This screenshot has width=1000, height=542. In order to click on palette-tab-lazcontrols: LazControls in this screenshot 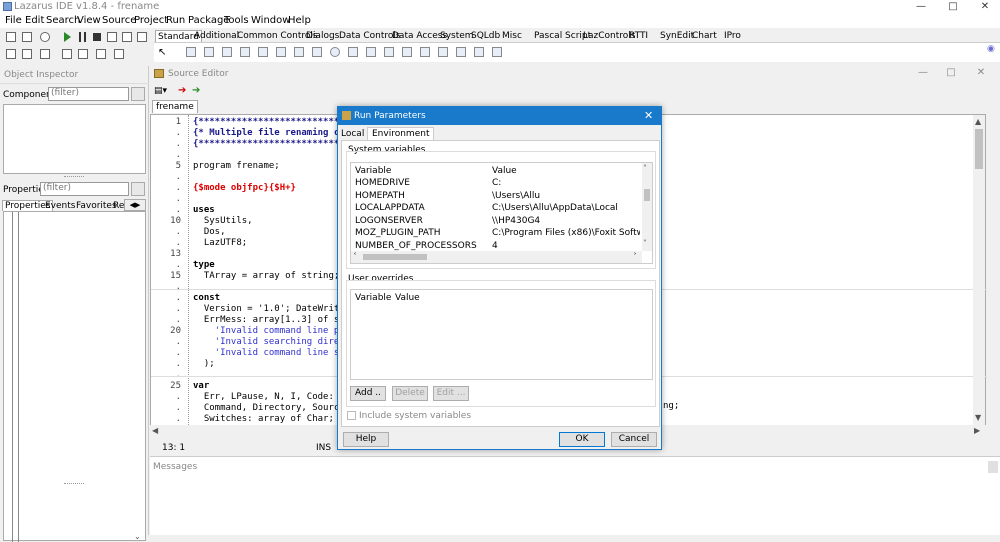, I will do `click(609, 36)`.